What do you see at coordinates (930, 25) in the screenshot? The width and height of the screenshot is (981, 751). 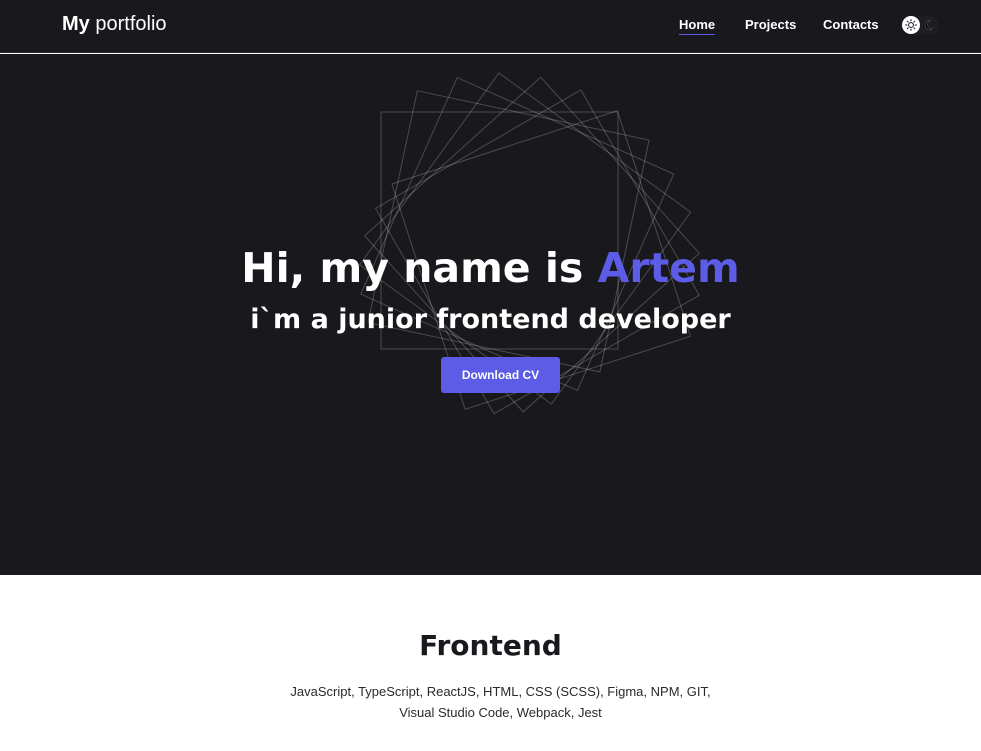 I see `moon-icon` at bounding box center [930, 25].